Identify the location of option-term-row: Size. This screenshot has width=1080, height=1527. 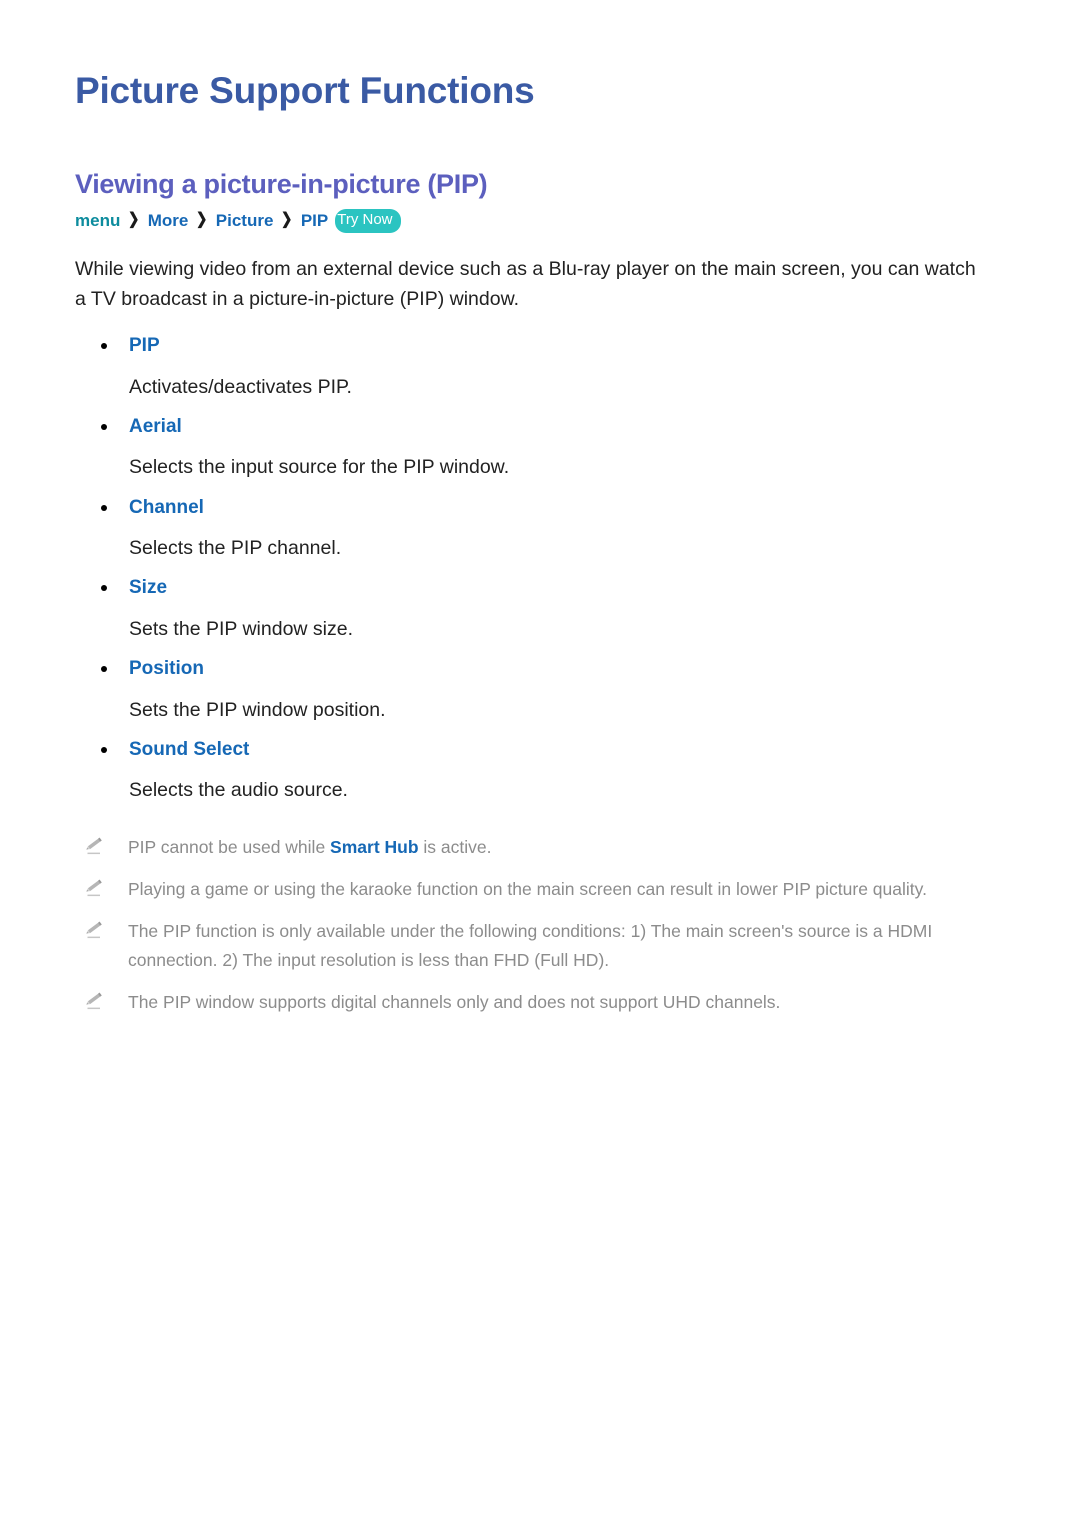
(540, 588).